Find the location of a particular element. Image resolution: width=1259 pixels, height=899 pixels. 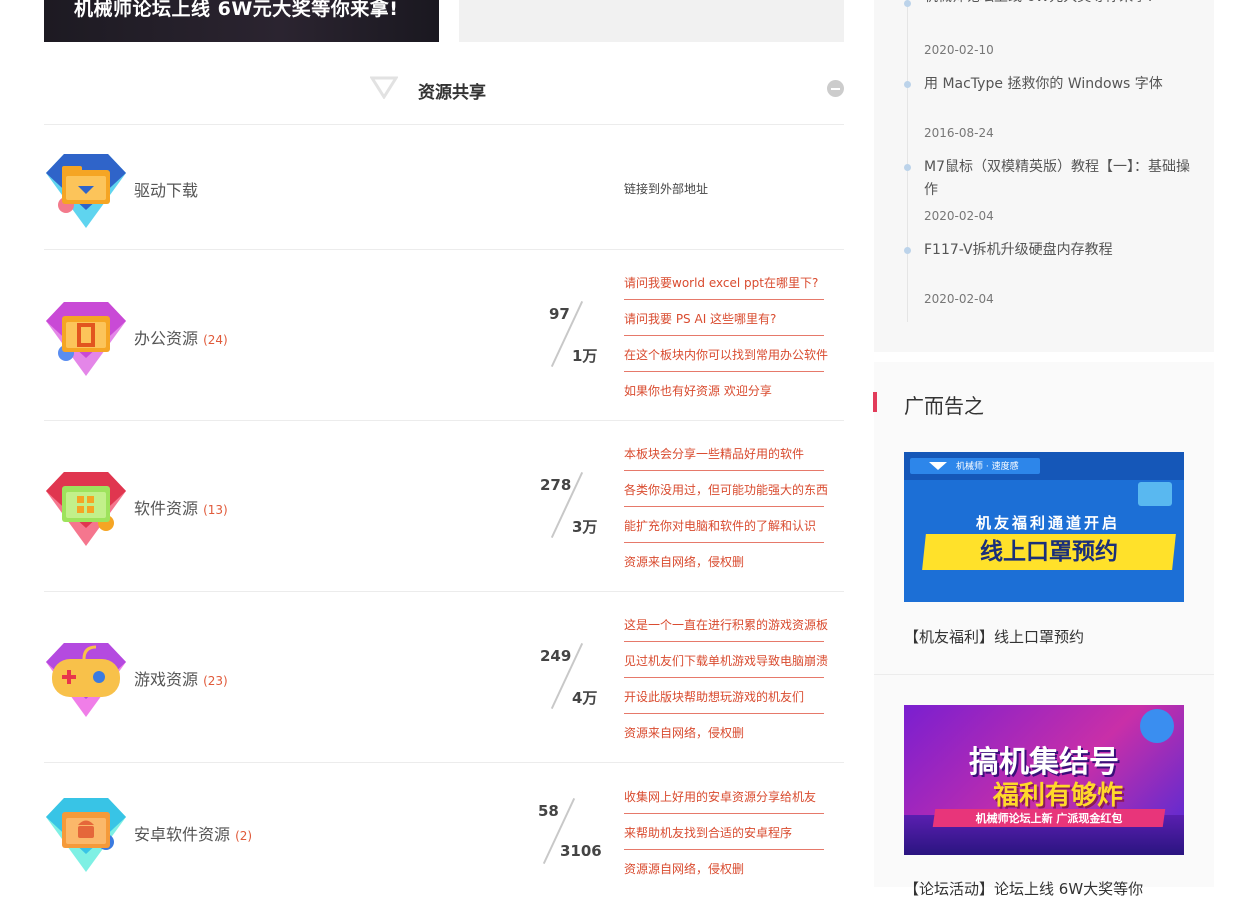

ad-caption-link: 【论坛活动】论坛上线 6W大奖等你 is located at coordinates (1023, 888).